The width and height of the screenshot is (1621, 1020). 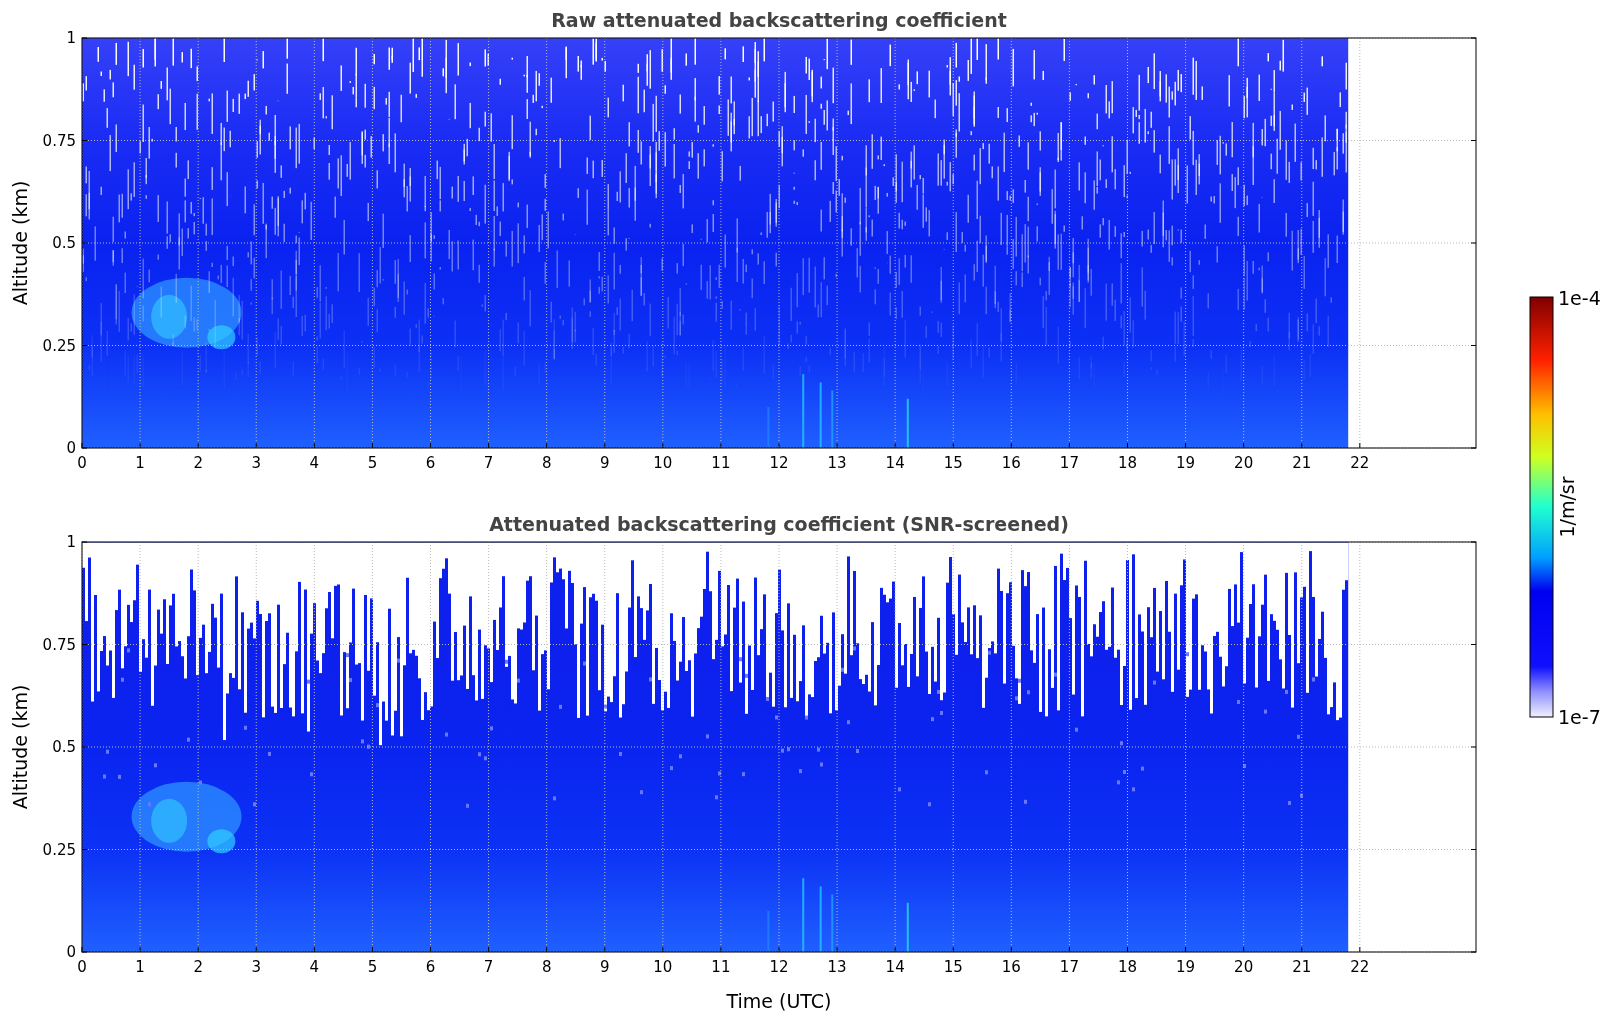 What do you see at coordinates (779, 1001) in the screenshot?
I see `axis-label: Time (UTC)` at bounding box center [779, 1001].